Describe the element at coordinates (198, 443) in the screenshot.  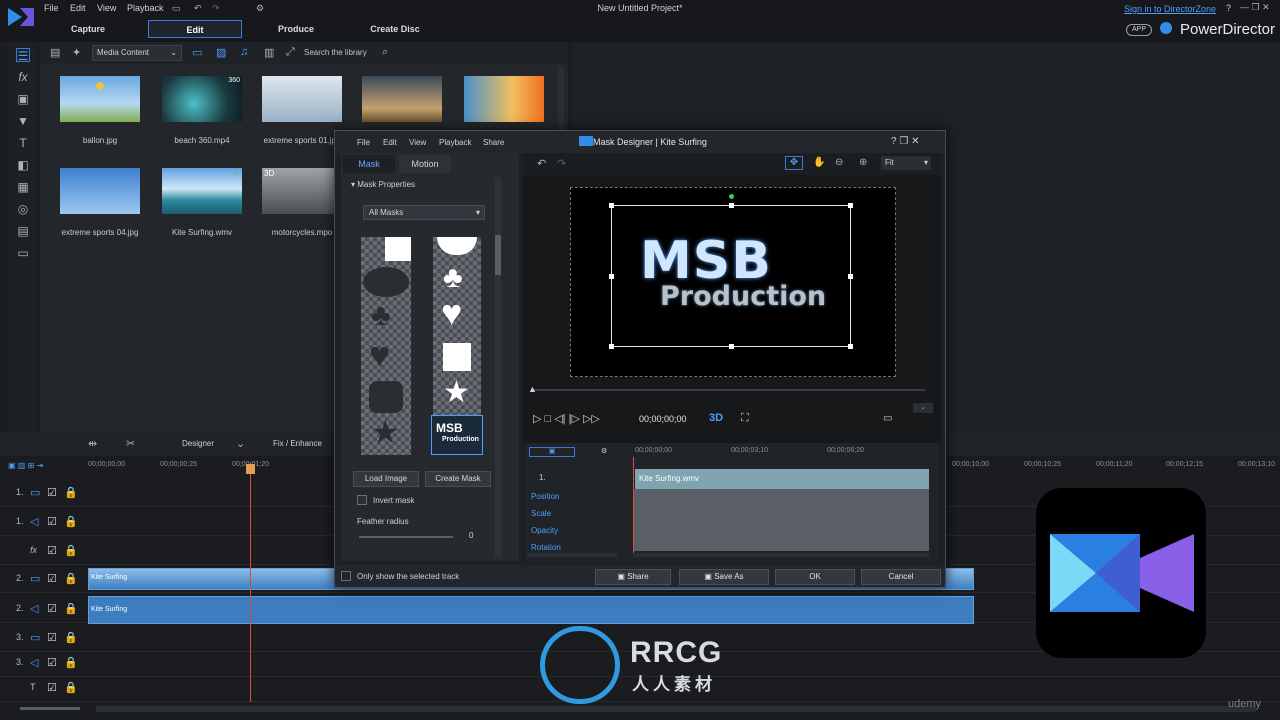
I see `designer-dropdown: Designer` at that location.